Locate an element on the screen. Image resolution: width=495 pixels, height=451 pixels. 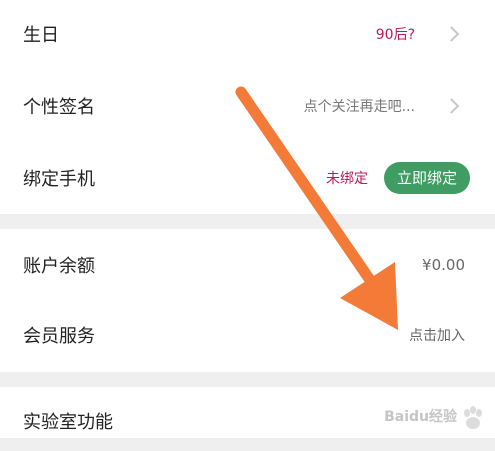
watermark-text: Baidu经验 is located at coordinates (420, 417).